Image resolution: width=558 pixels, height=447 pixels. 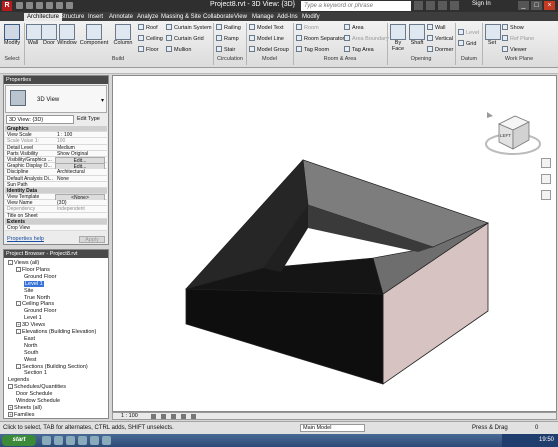 What do you see at coordinates (94, 35) in the screenshot?
I see `component-button: Component` at bounding box center [94, 35].